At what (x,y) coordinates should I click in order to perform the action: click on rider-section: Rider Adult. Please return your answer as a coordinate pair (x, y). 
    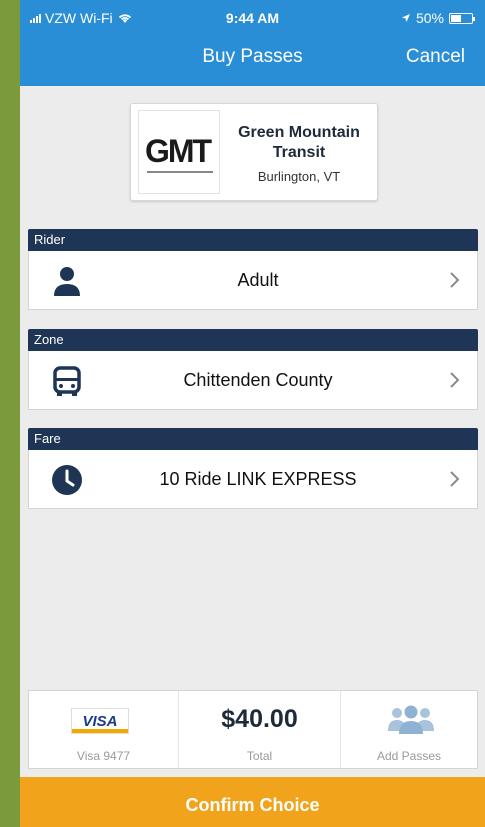
    Looking at the image, I should click on (253, 269).